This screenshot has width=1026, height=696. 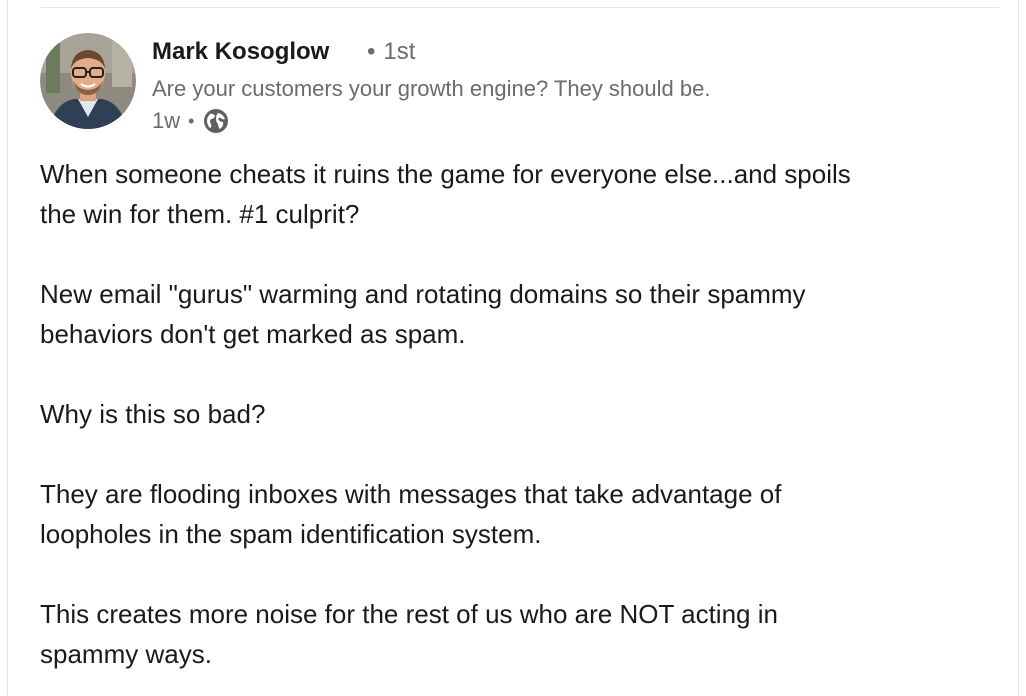 What do you see at coordinates (399, 51) in the screenshot?
I see `degree-label: 1st` at bounding box center [399, 51].